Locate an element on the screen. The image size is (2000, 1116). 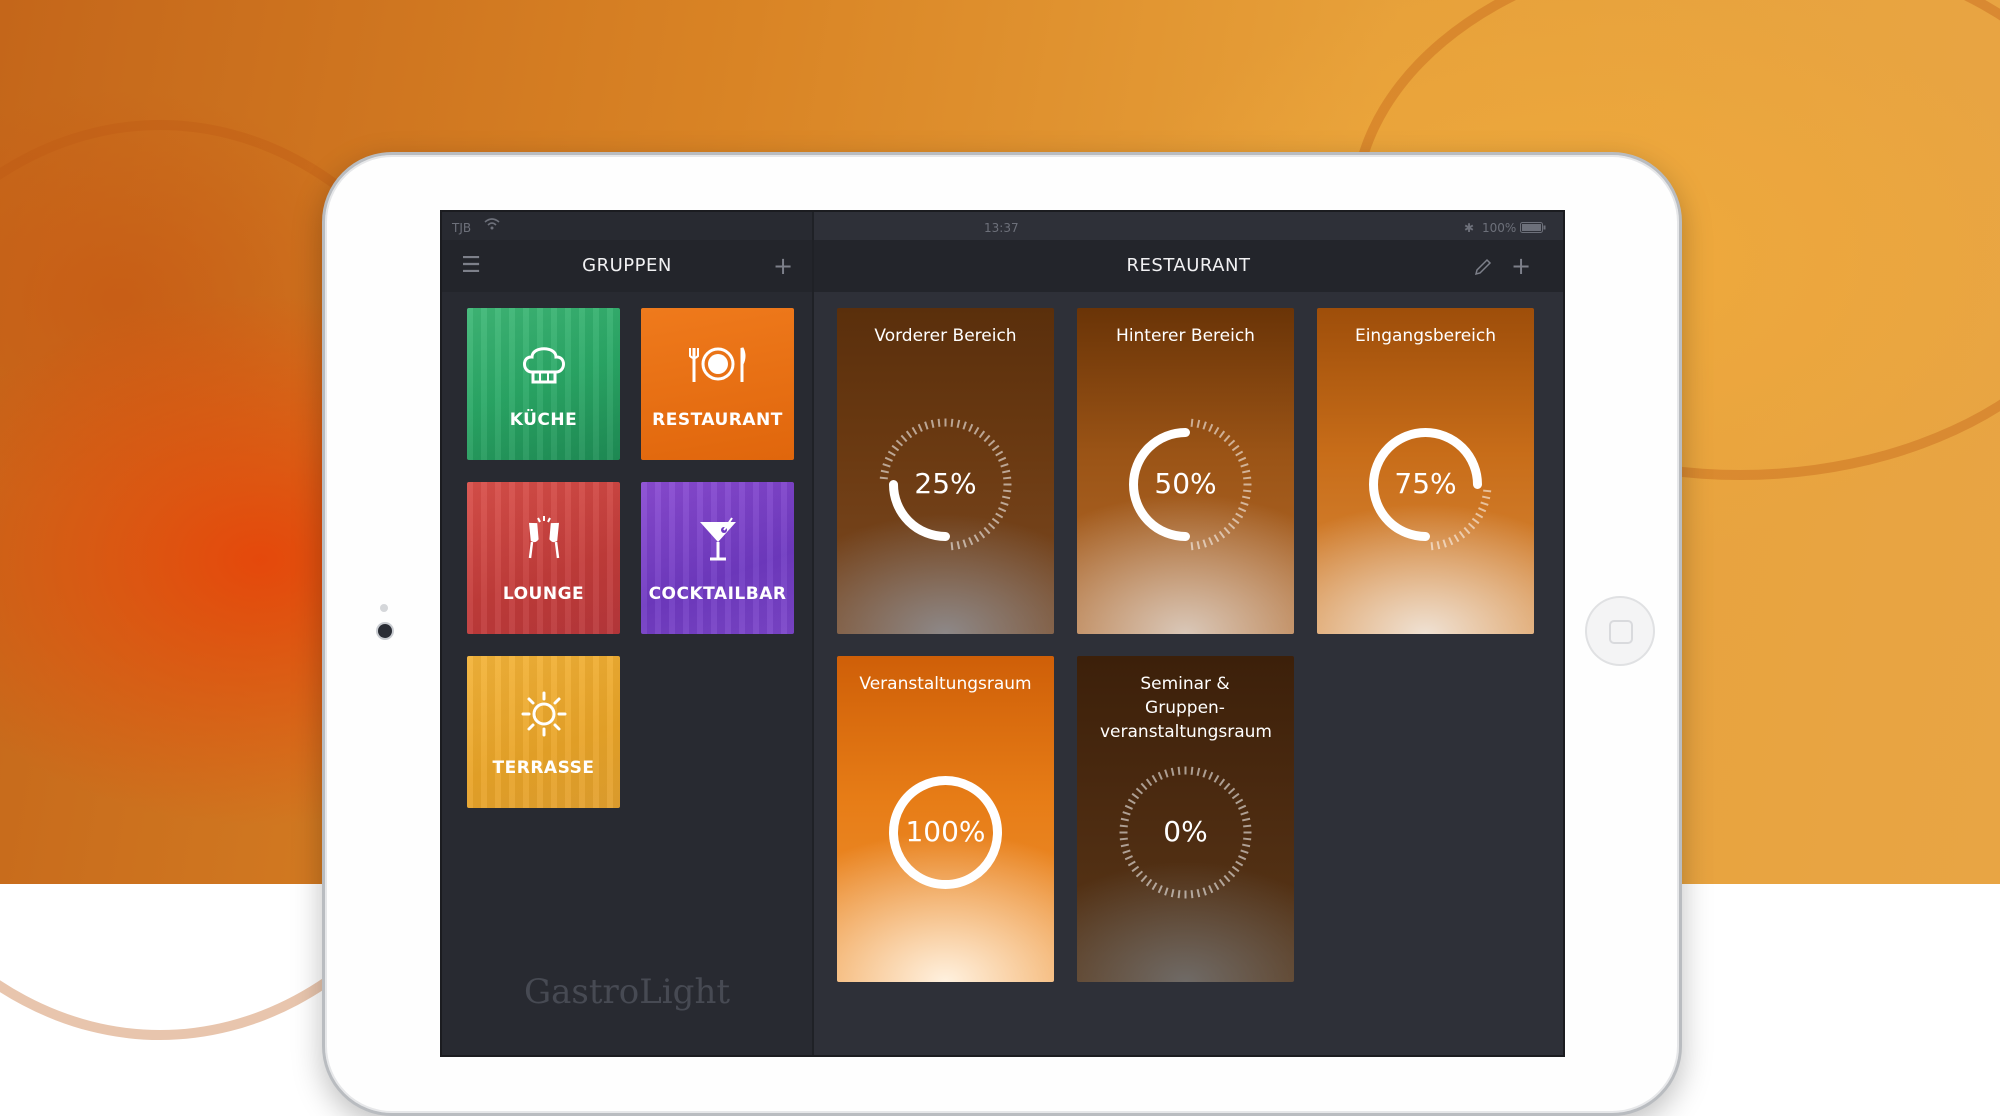
edit-button is located at coordinates (1483, 266).